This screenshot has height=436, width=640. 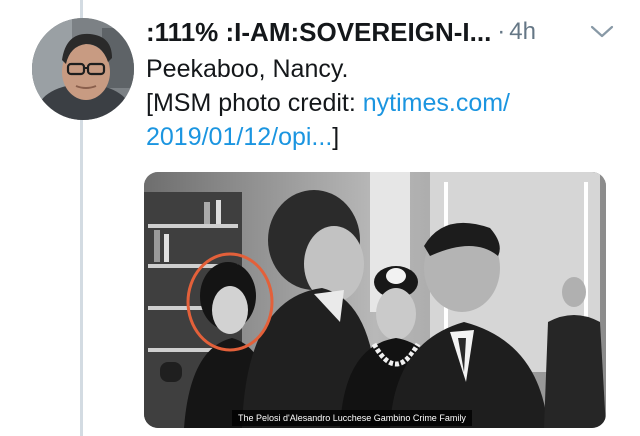 I want to click on photo-credit-prefix: [MSM photo credit:, so click(x=254, y=103).